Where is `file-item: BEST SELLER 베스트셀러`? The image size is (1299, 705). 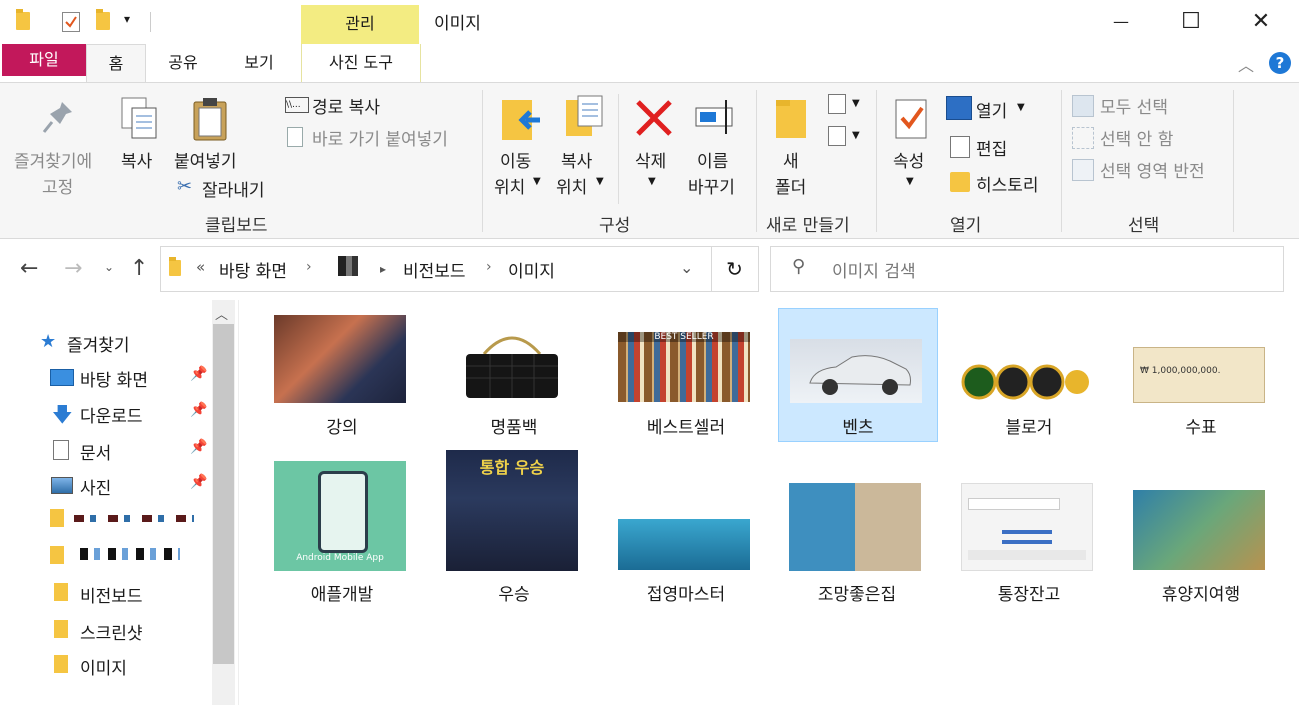
file-item: BEST SELLER 베스트셀러 is located at coordinates (686, 375).